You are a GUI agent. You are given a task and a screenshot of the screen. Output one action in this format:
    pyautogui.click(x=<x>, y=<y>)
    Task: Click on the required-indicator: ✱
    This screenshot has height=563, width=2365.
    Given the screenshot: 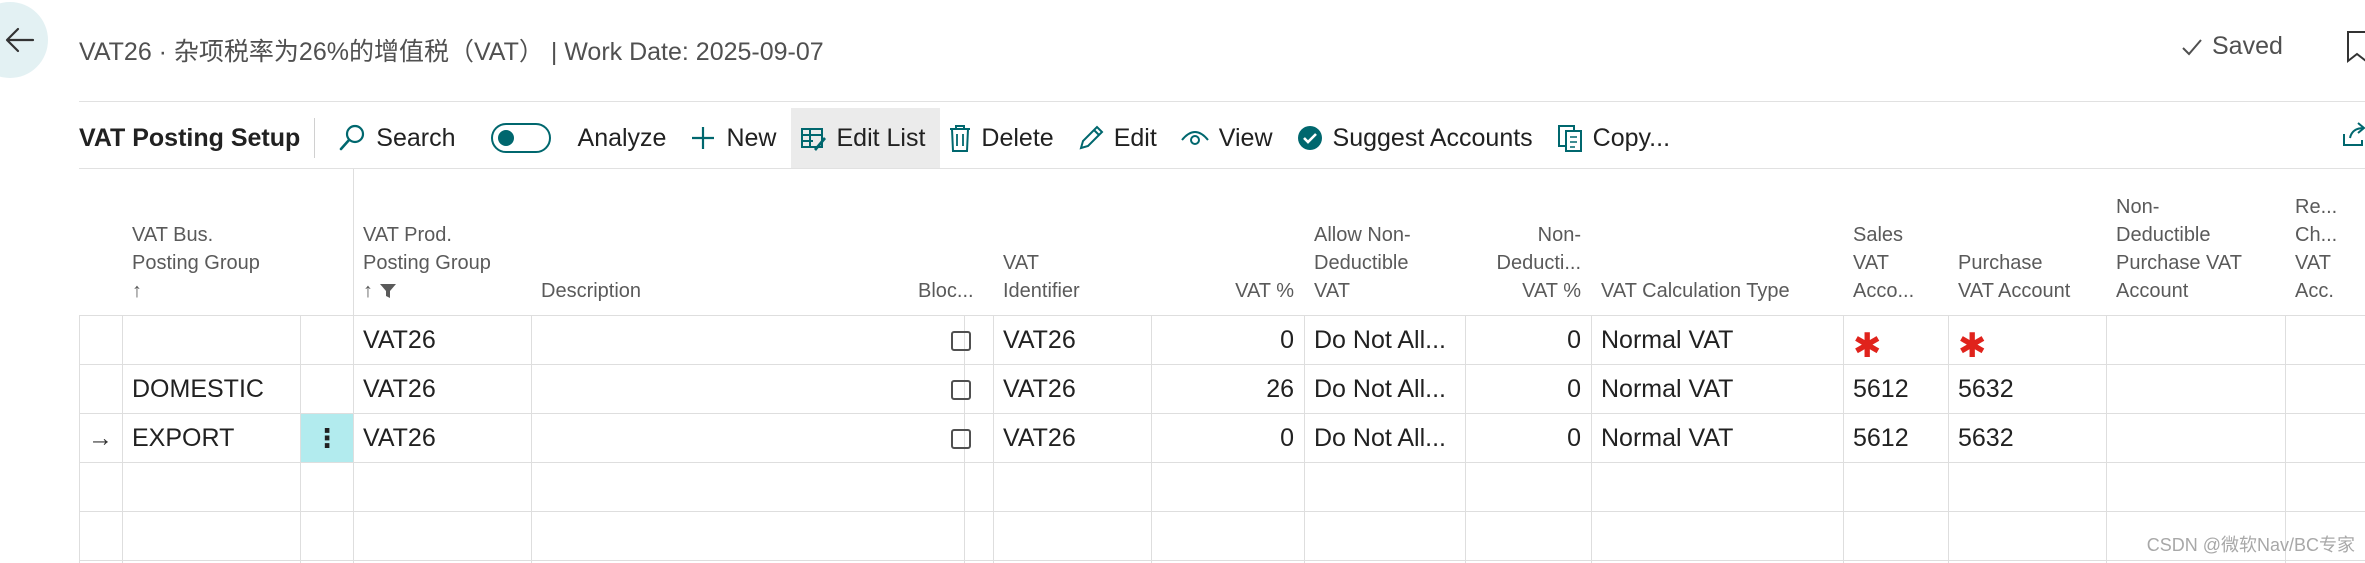 What is the action you would take?
    pyautogui.click(x=1972, y=345)
    